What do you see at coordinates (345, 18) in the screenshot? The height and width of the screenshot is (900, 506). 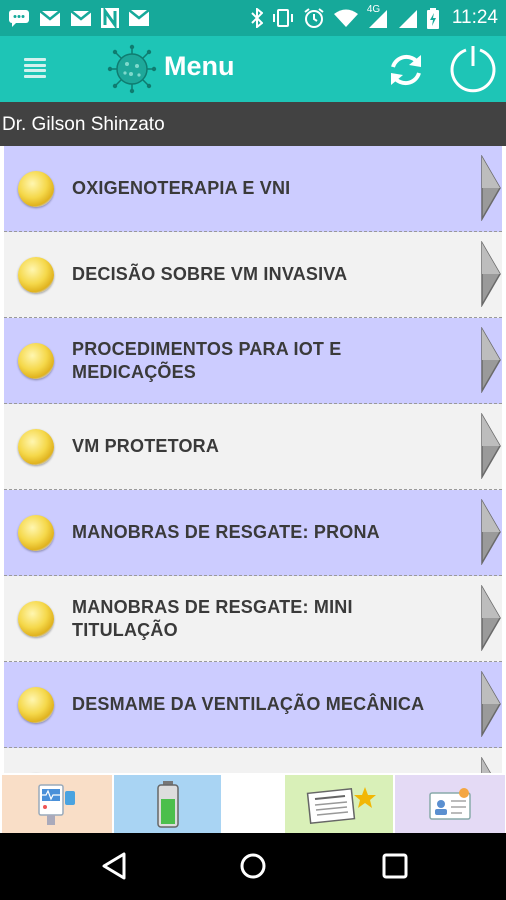 I see `wifi-icon` at bounding box center [345, 18].